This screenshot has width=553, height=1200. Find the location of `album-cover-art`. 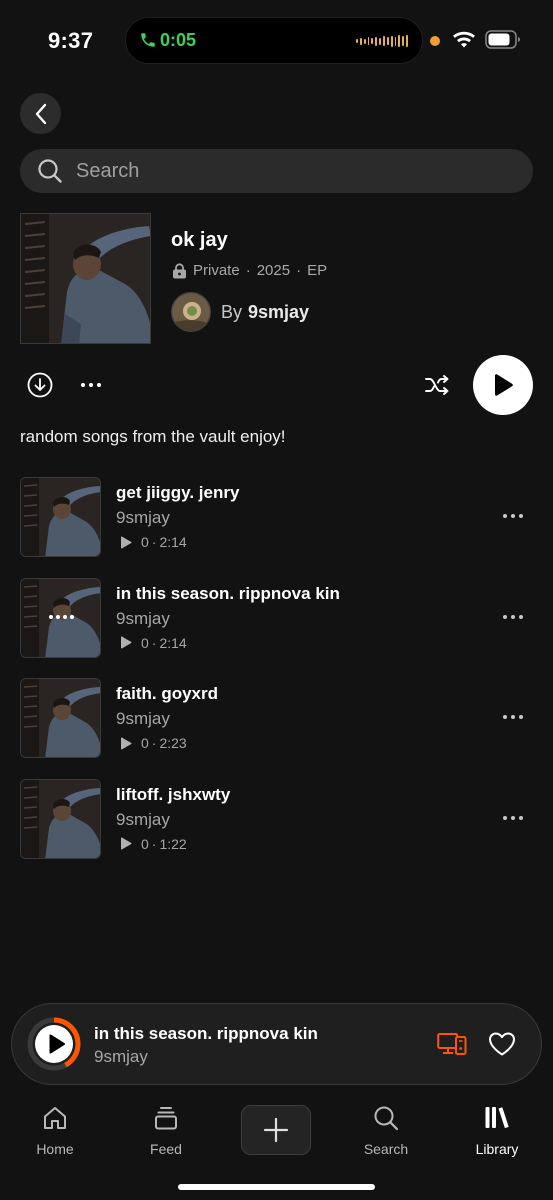

album-cover-art is located at coordinates (85, 278).